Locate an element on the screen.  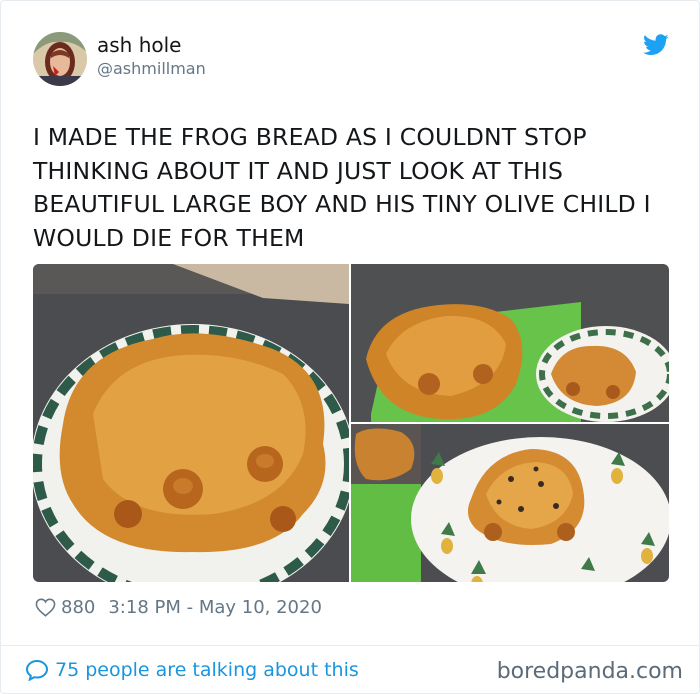
speech-bubble-icon is located at coordinates (37, 670).